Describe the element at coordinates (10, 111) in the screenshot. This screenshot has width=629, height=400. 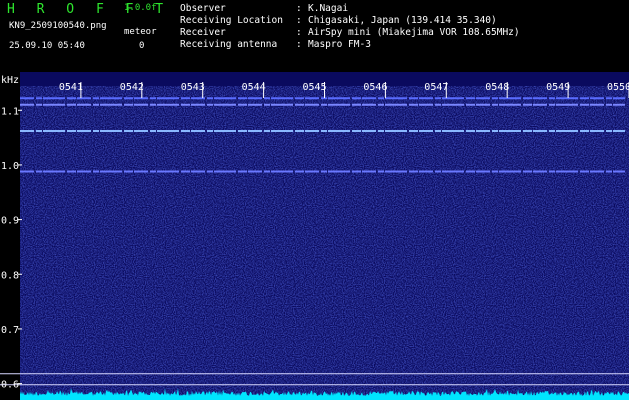
I see `y-tick-label: 1.1` at that location.